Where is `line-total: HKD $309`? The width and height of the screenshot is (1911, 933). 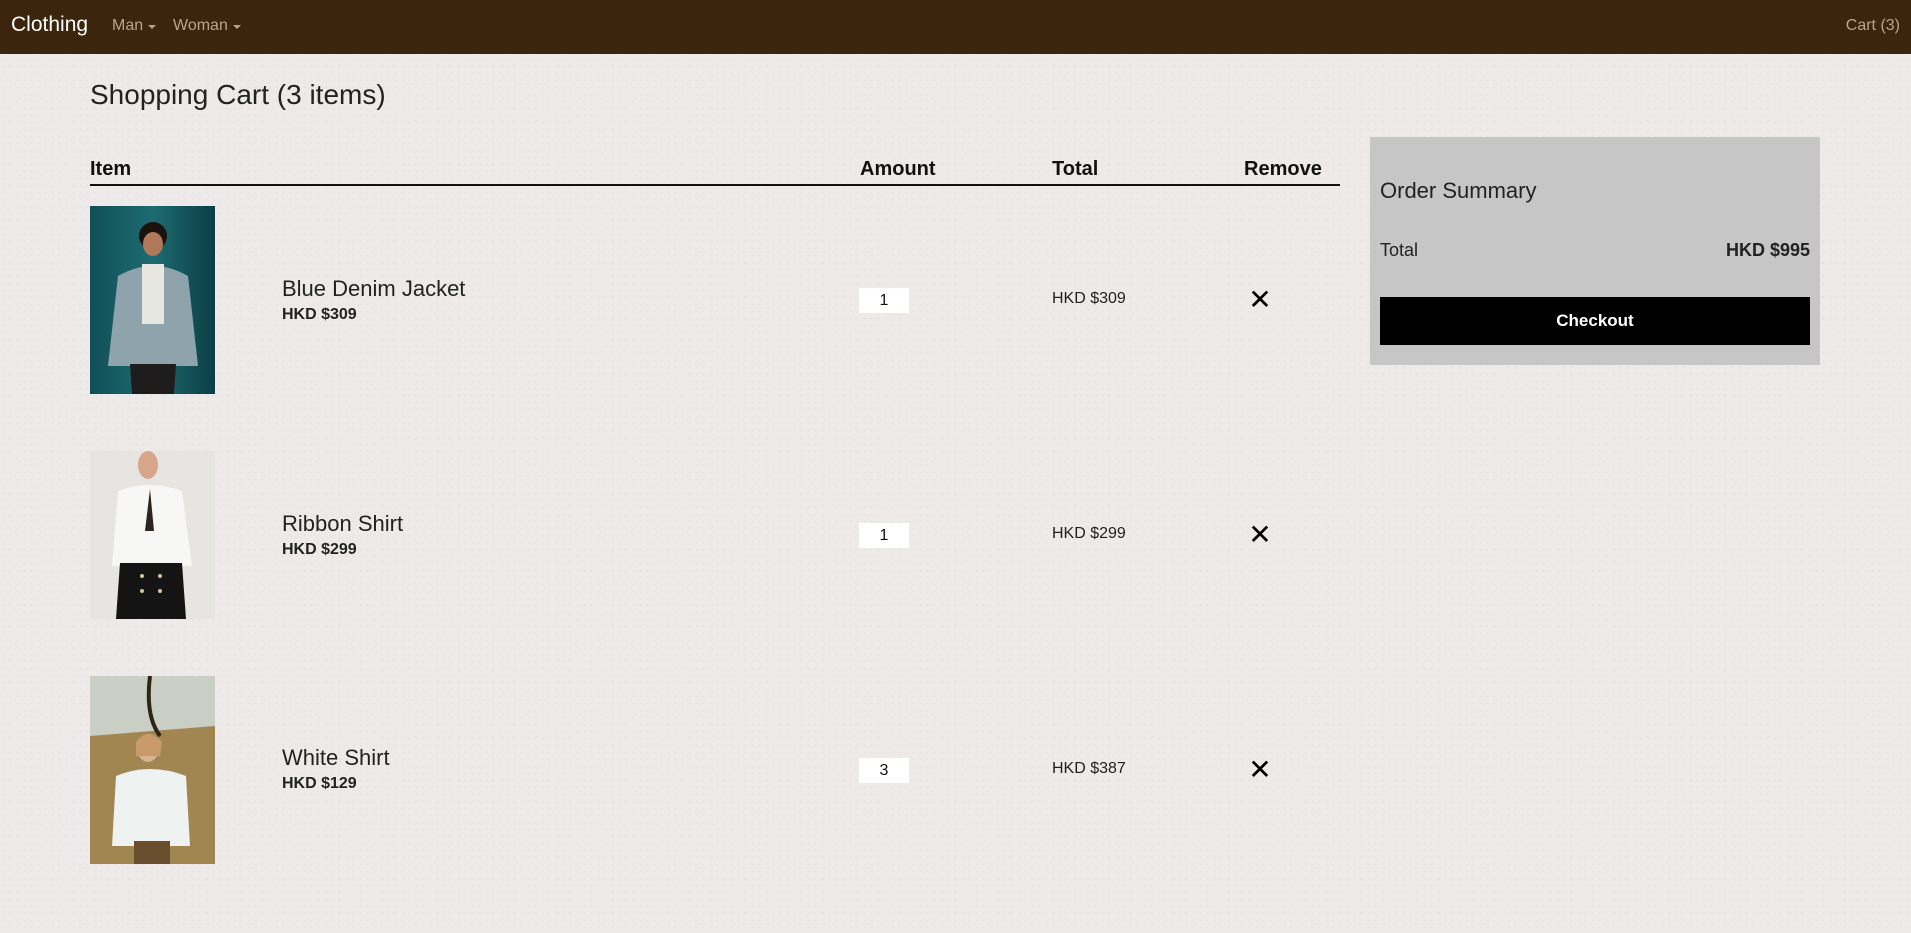 line-total: HKD $309 is located at coordinates (1089, 298).